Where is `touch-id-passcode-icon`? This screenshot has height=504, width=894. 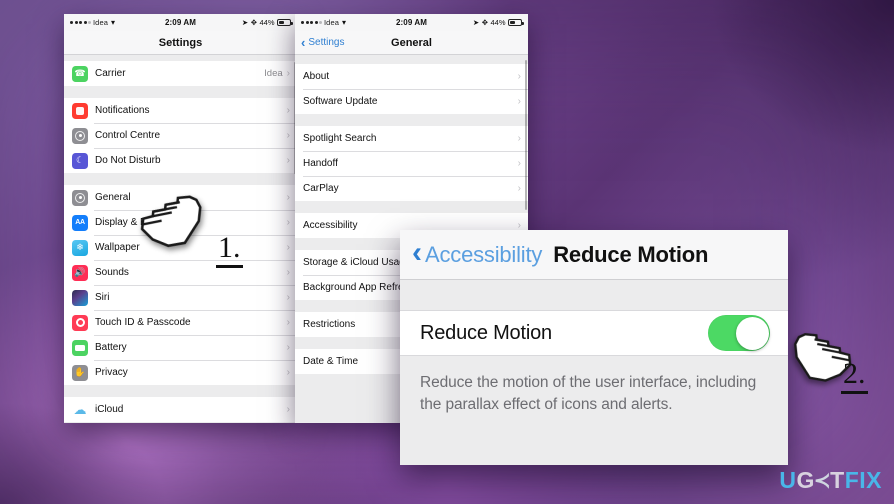 touch-id-passcode-icon is located at coordinates (80, 322).